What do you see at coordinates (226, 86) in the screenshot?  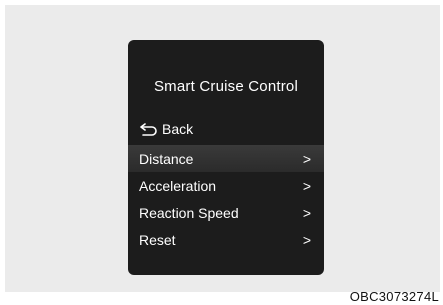 I see `menu-title: Smart Cruise Control` at bounding box center [226, 86].